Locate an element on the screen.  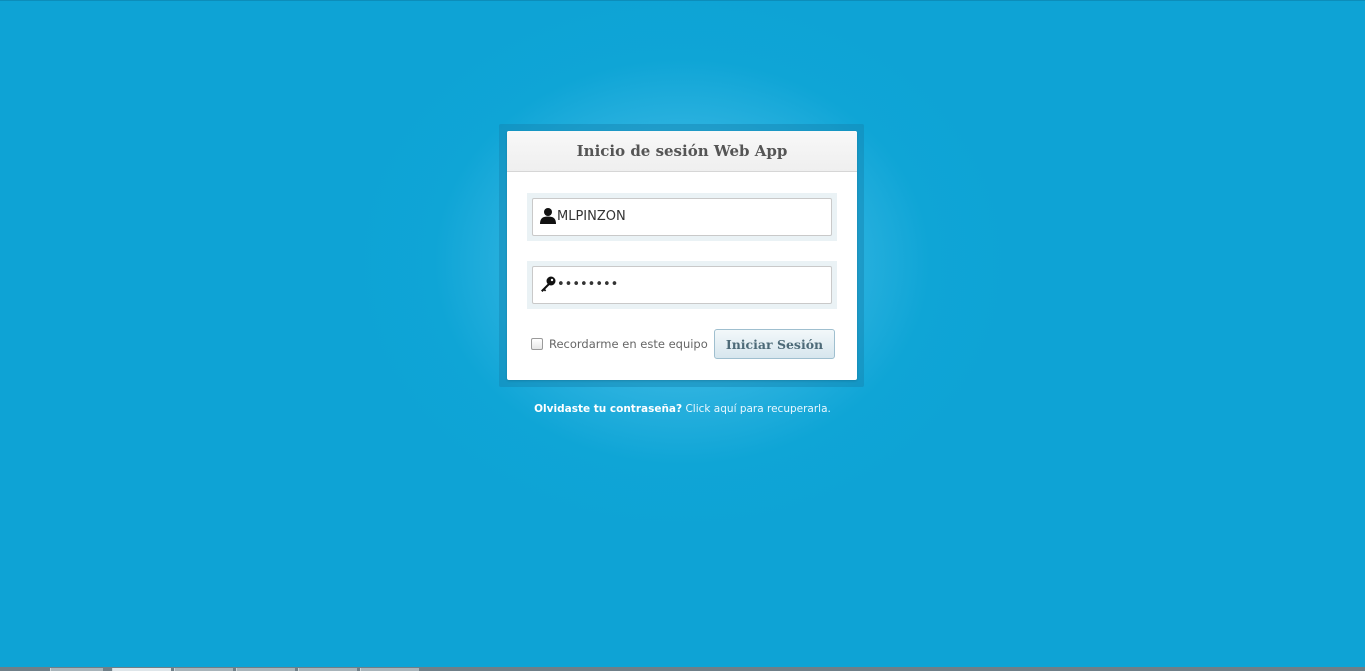
remember-me: Recordarme en este equipo is located at coordinates (619, 344).